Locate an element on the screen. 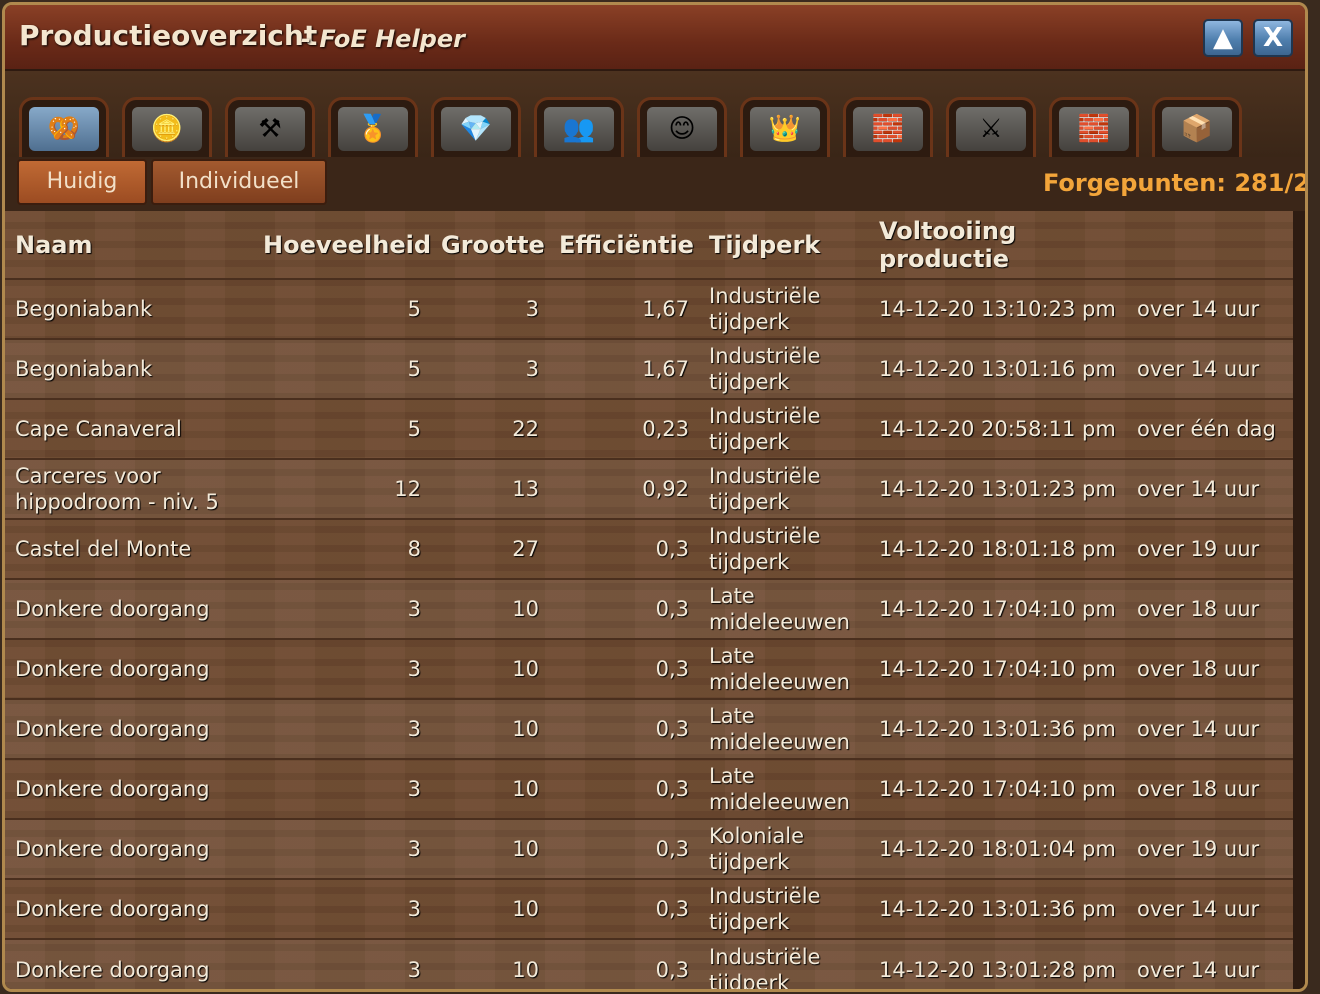 The image size is (1320, 994). column-header-size: Grootte is located at coordinates (490, 245).